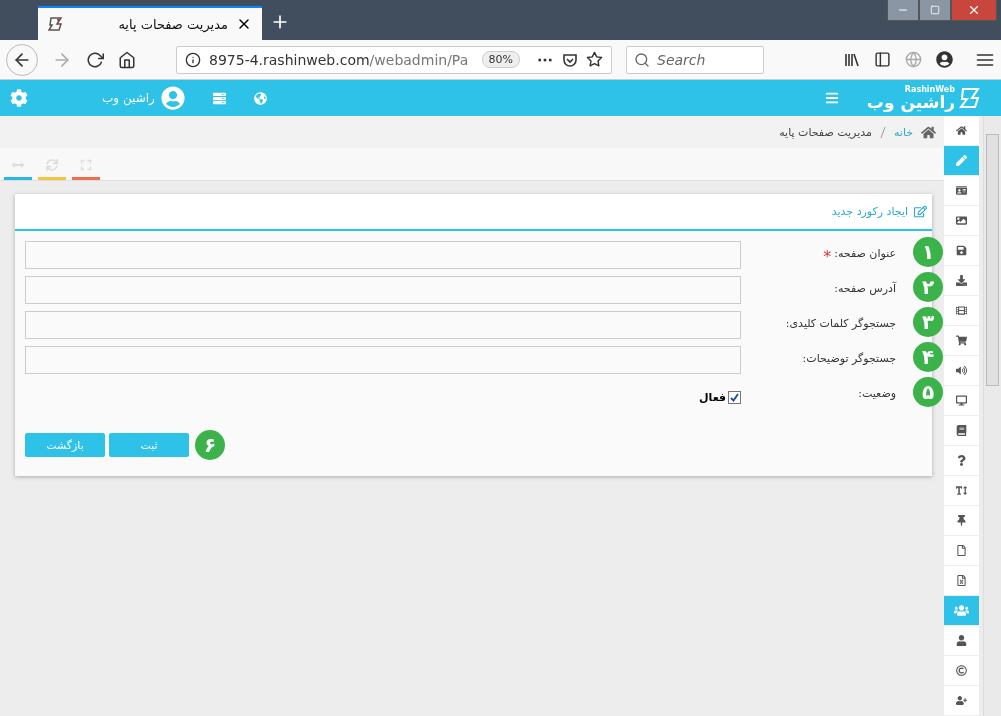 The width and height of the screenshot is (1001, 716). Describe the element at coordinates (962, 280) in the screenshot. I see `download-icon` at that location.